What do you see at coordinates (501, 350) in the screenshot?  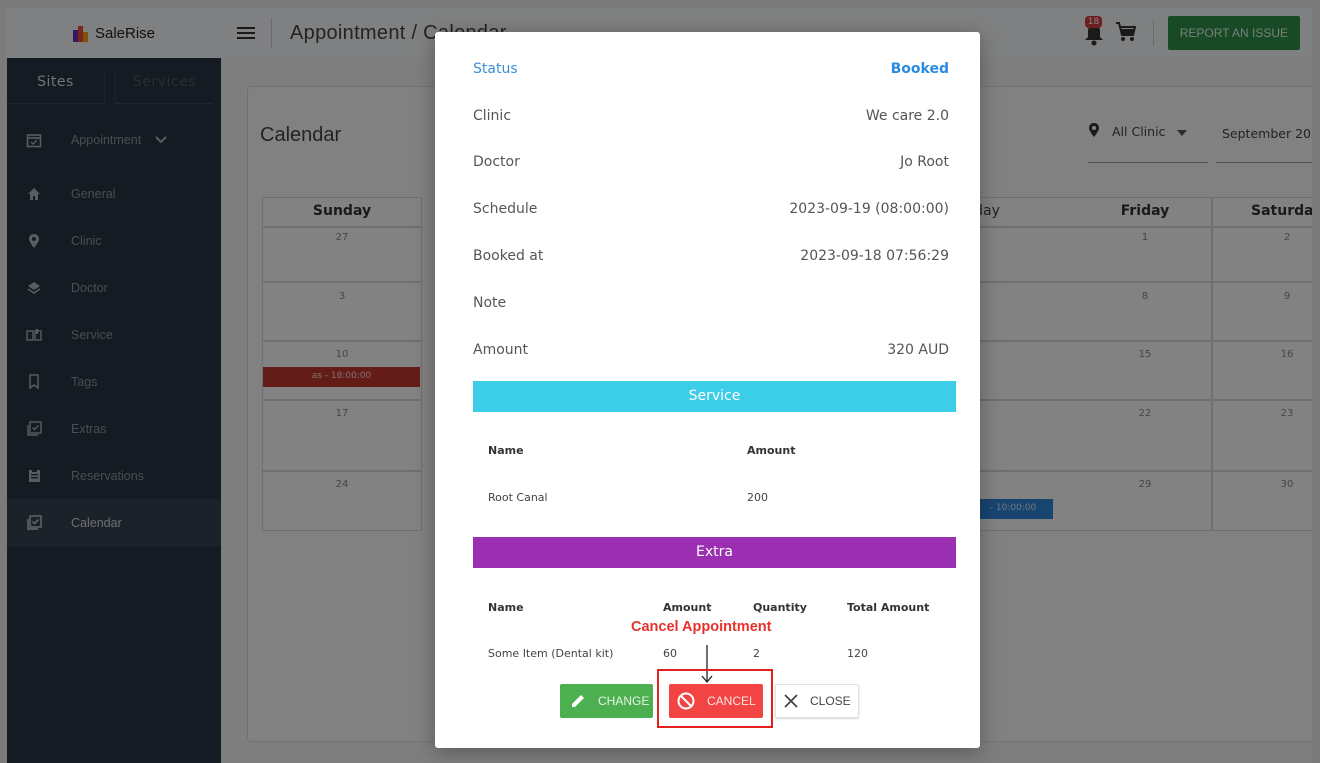 I see `detail-label: Amount` at bounding box center [501, 350].